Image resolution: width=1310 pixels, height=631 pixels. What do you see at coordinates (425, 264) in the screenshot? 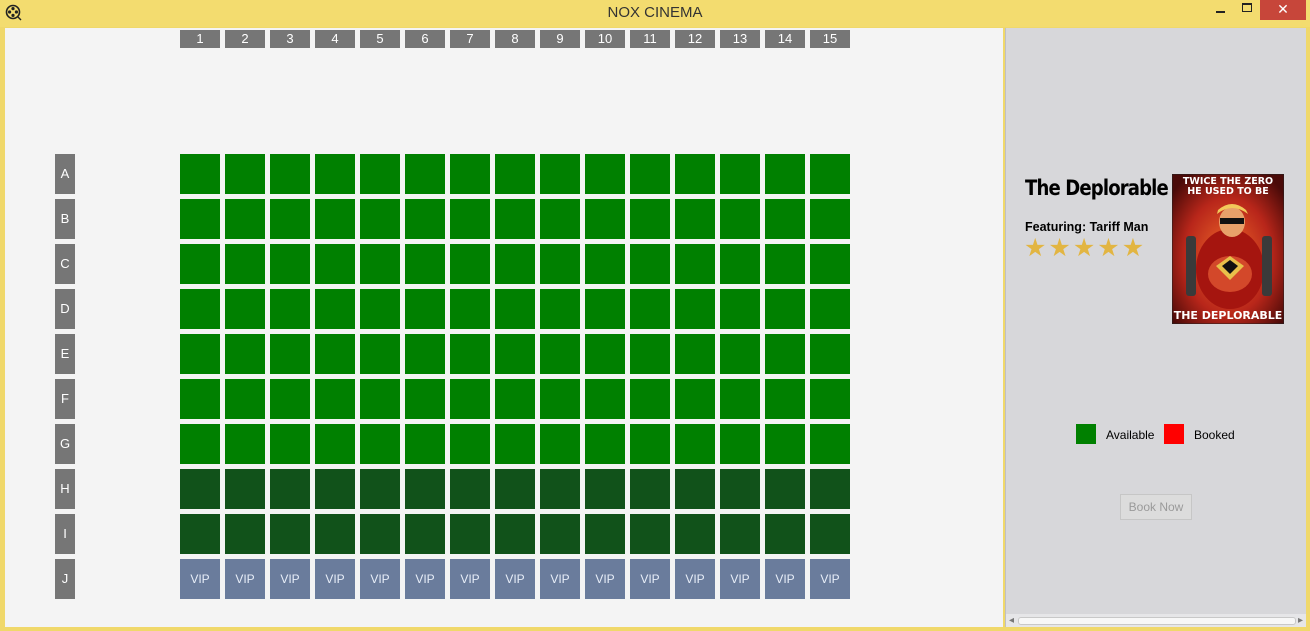
I see `seat-C6` at bounding box center [425, 264].